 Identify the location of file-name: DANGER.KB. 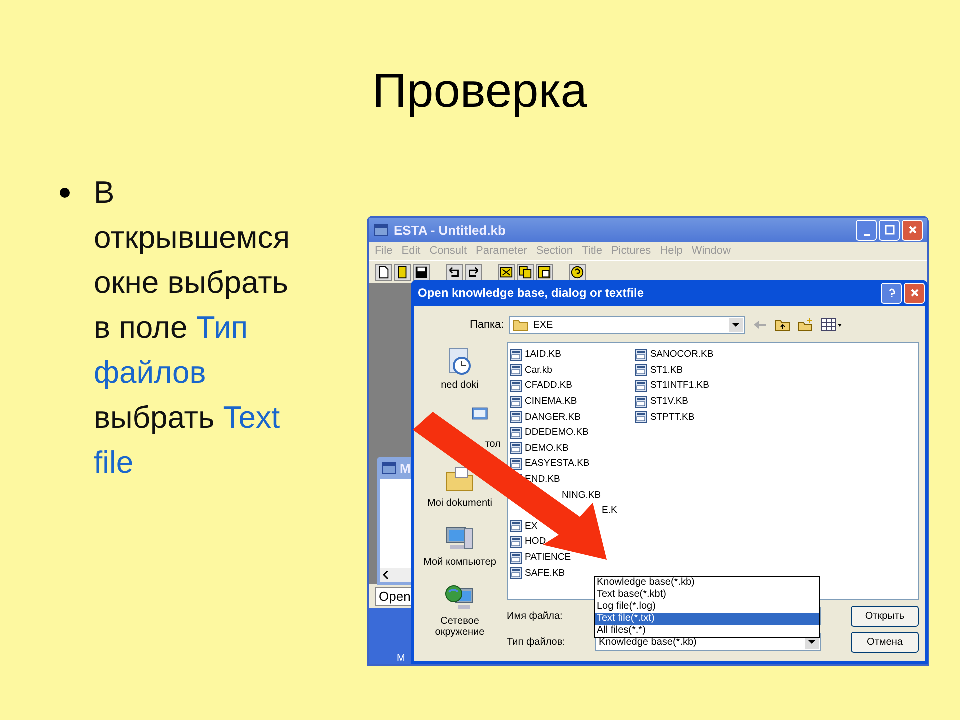
(553, 417).